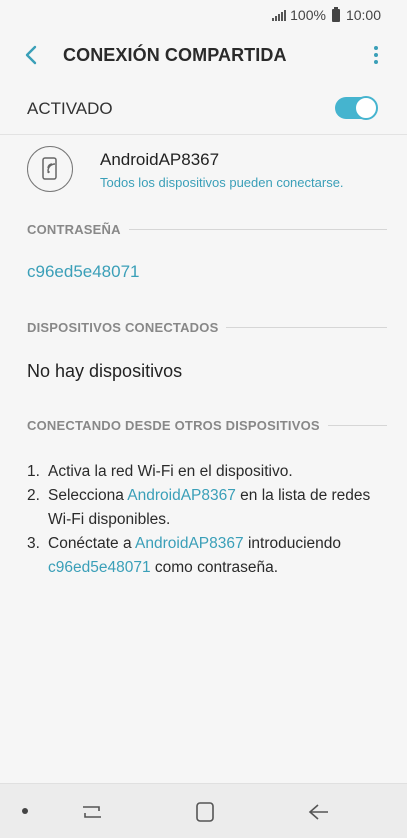  I want to click on hotspot-toggle-switch, so click(356, 108).